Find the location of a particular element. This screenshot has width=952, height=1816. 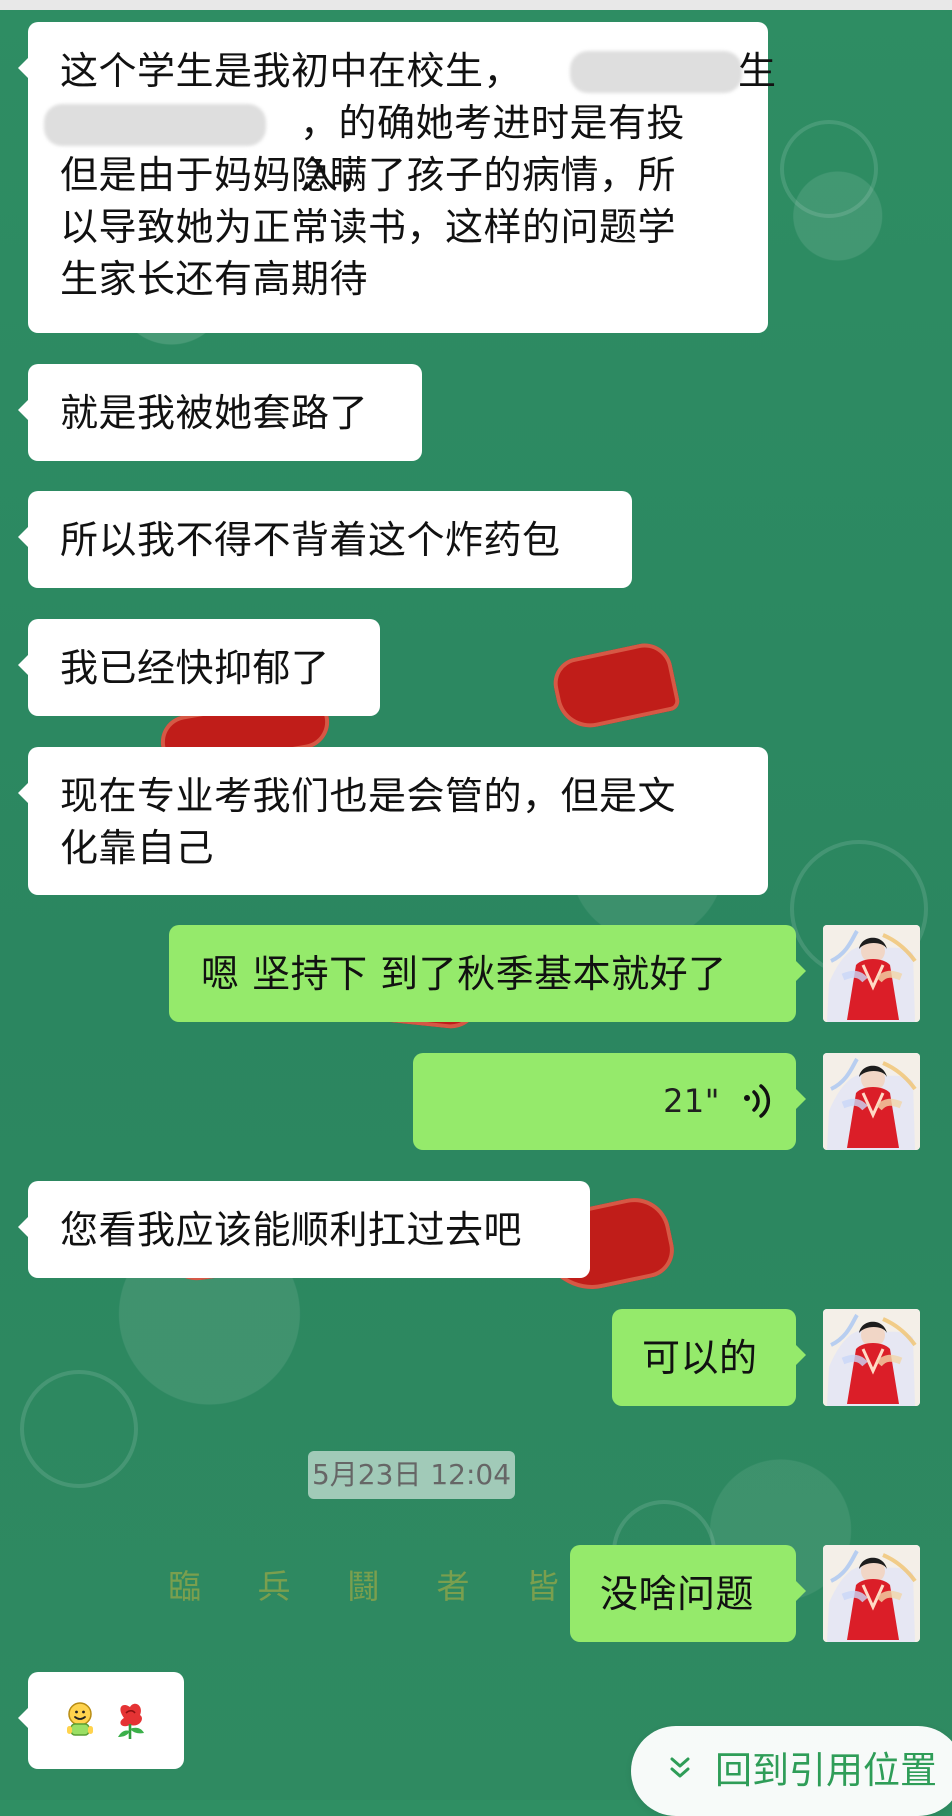

message-text: 就是我被她套路了 is located at coordinates (214, 413).